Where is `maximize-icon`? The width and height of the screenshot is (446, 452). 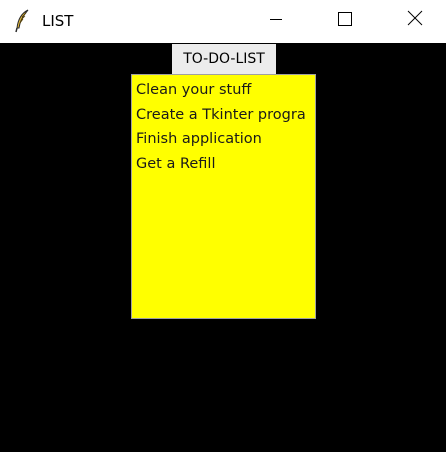
maximize-icon is located at coordinates (345, 20).